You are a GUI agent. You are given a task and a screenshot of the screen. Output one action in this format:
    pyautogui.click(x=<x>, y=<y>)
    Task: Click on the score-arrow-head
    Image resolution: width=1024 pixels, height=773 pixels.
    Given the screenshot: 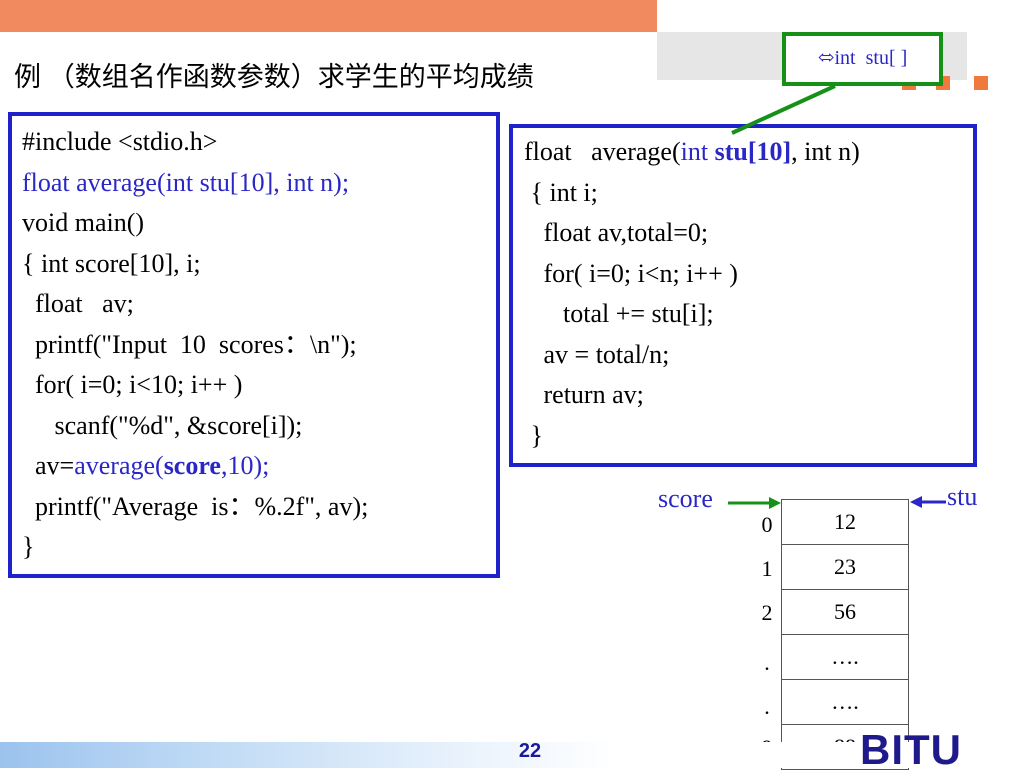 What is the action you would take?
    pyautogui.click(x=775, y=503)
    